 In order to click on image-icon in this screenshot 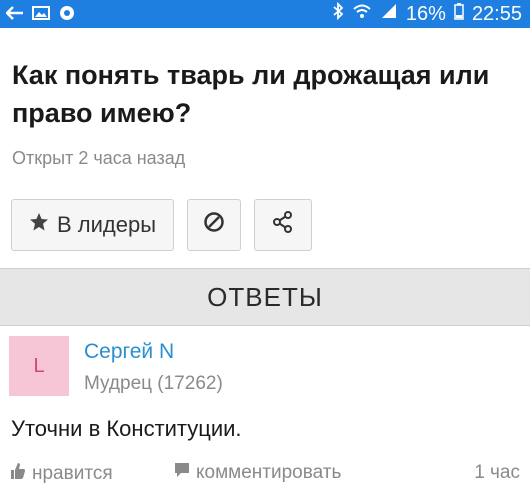, I will do `click(41, 15)`.